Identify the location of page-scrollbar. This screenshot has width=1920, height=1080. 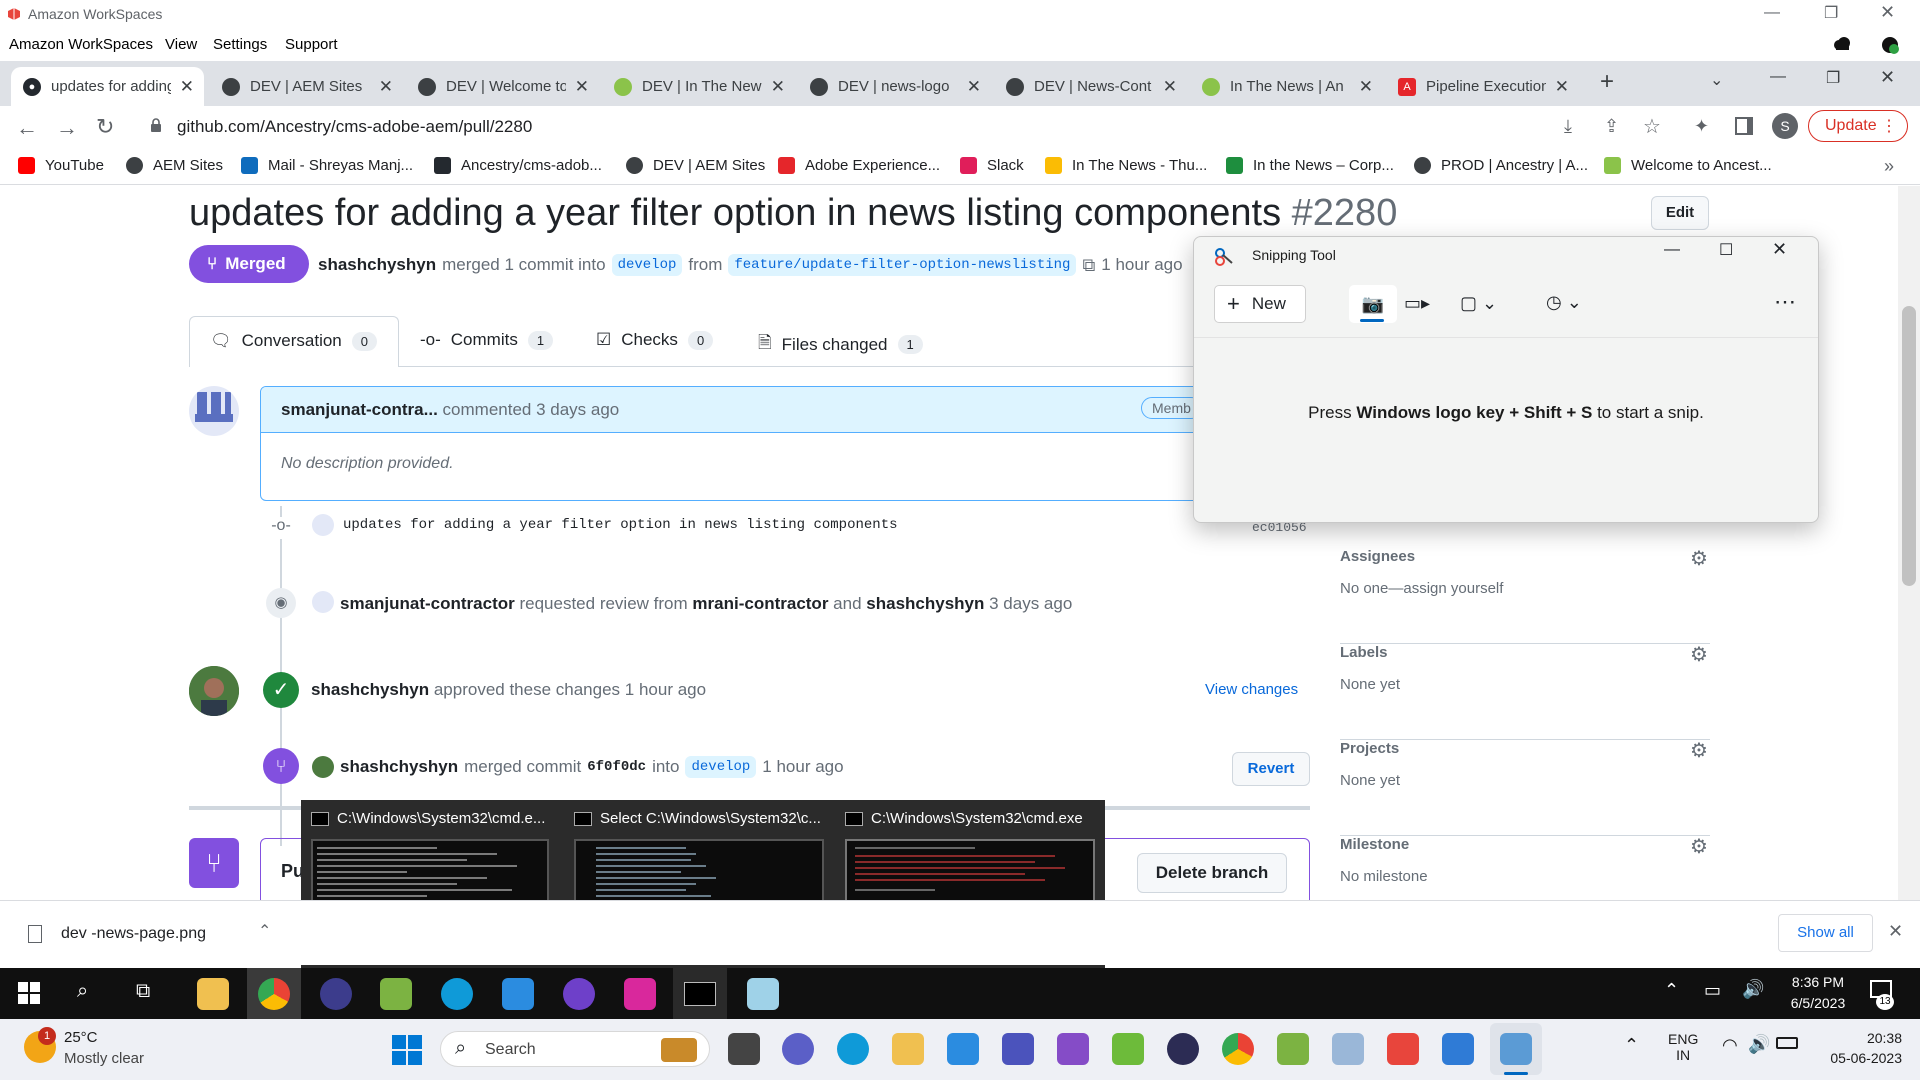
(1909, 543).